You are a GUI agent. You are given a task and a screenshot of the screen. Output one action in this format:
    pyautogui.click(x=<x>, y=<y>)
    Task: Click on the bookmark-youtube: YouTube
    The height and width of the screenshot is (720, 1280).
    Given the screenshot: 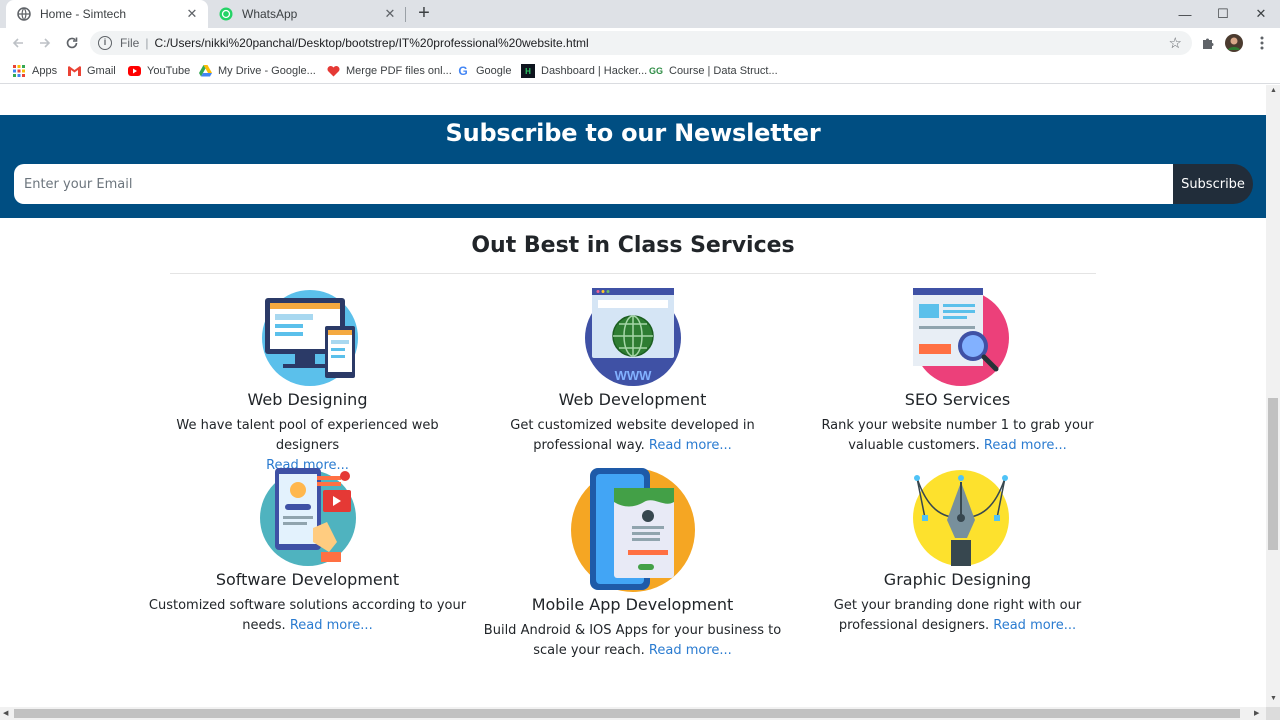 What is the action you would take?
    pyautogui.click(x=158, y=71)
    